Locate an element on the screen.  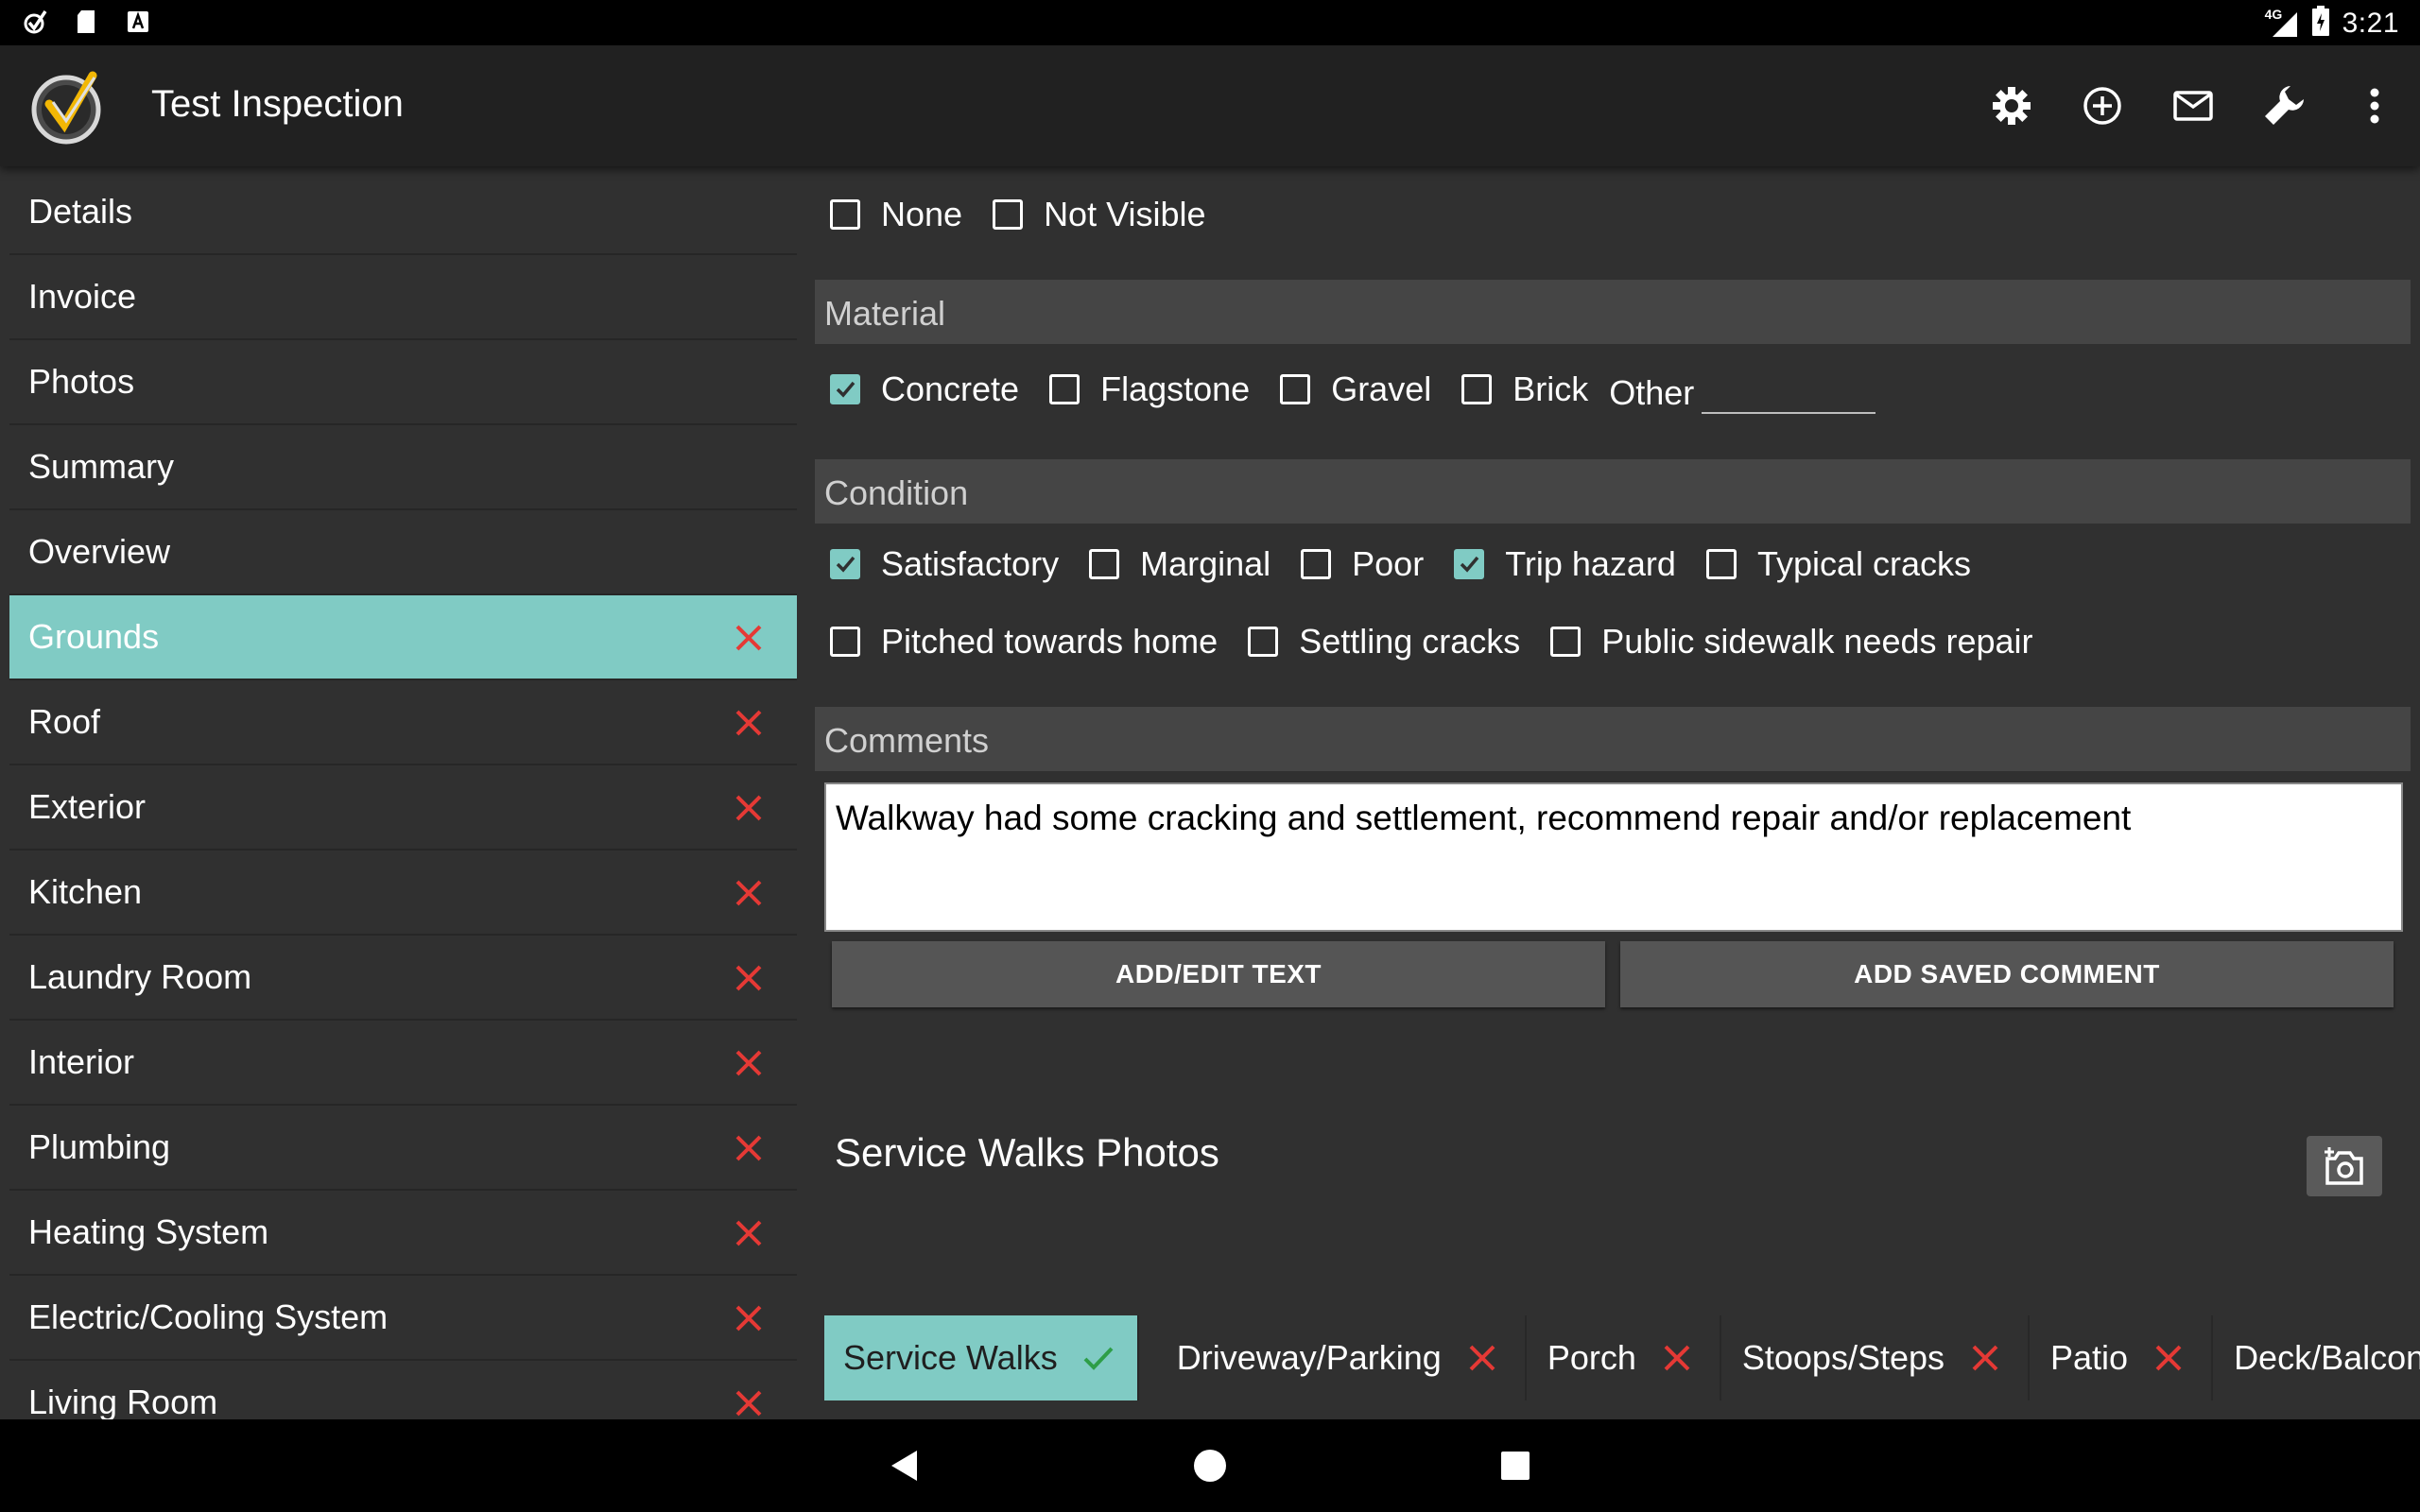
checkbox-label: Brick is located at coordinates (1551, 388).